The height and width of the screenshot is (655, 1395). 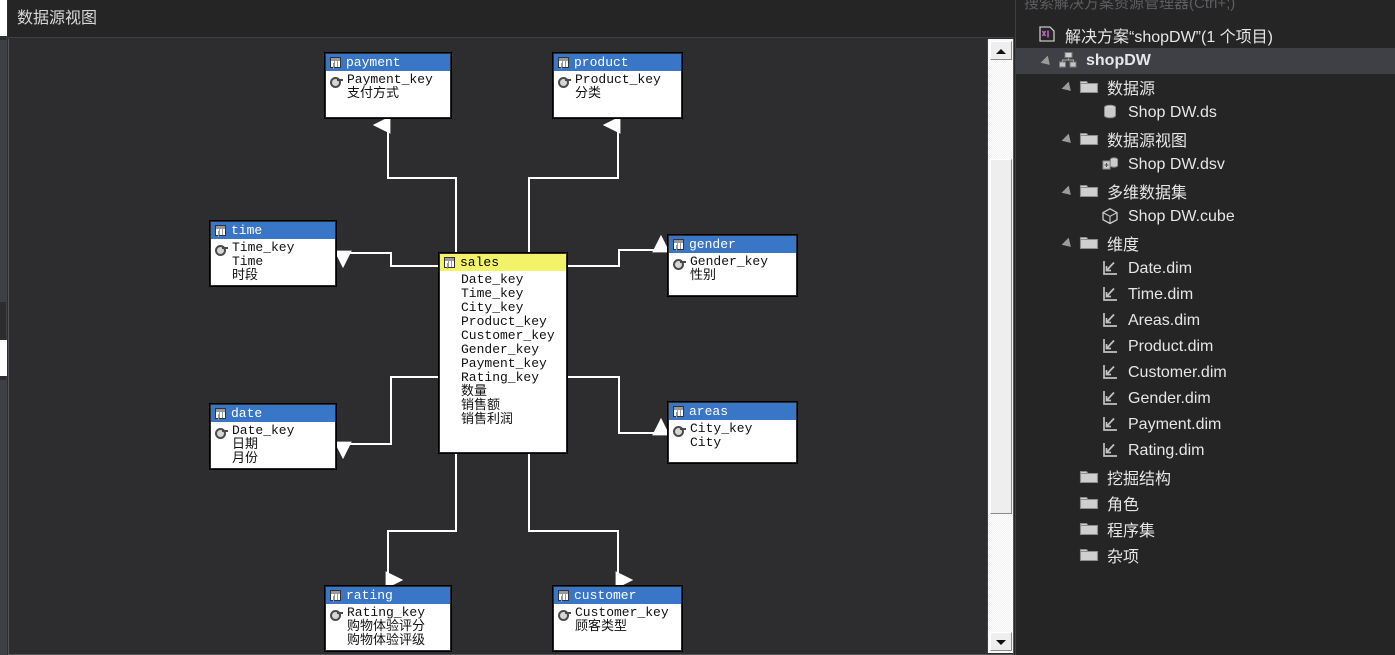 I want to click on tree-item: 程序集, so click(x=1205, y=529).